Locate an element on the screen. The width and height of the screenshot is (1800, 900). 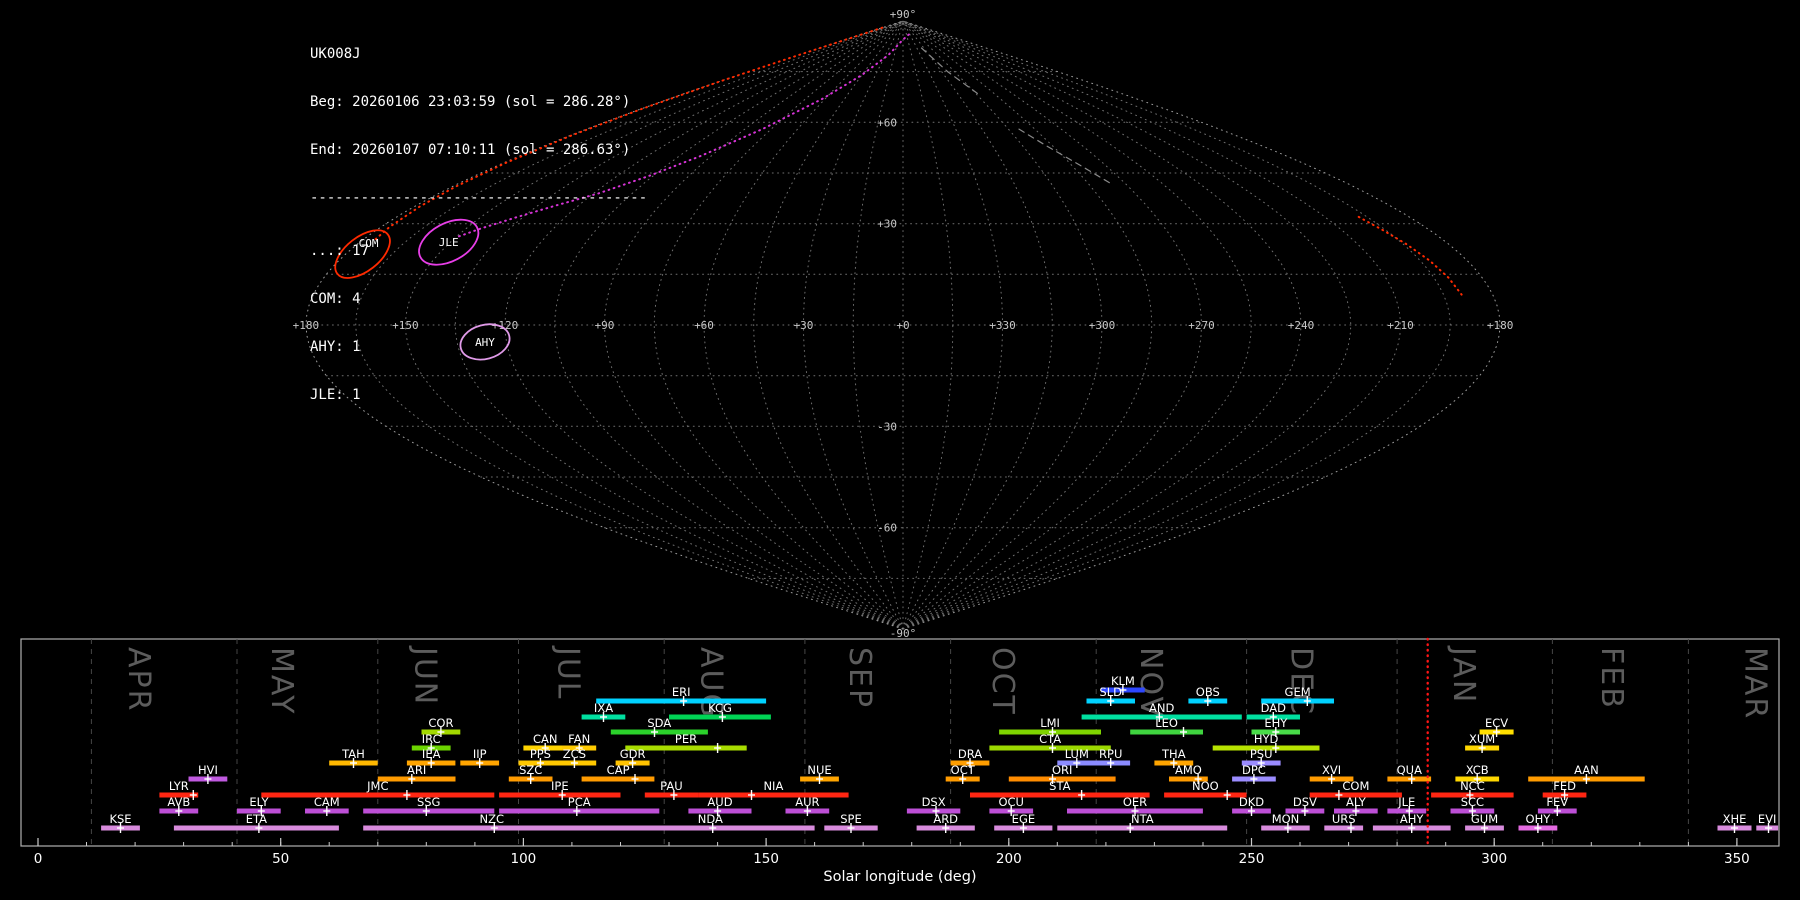
axis-tick-label: 250 is located at coordinates (1252, 859).